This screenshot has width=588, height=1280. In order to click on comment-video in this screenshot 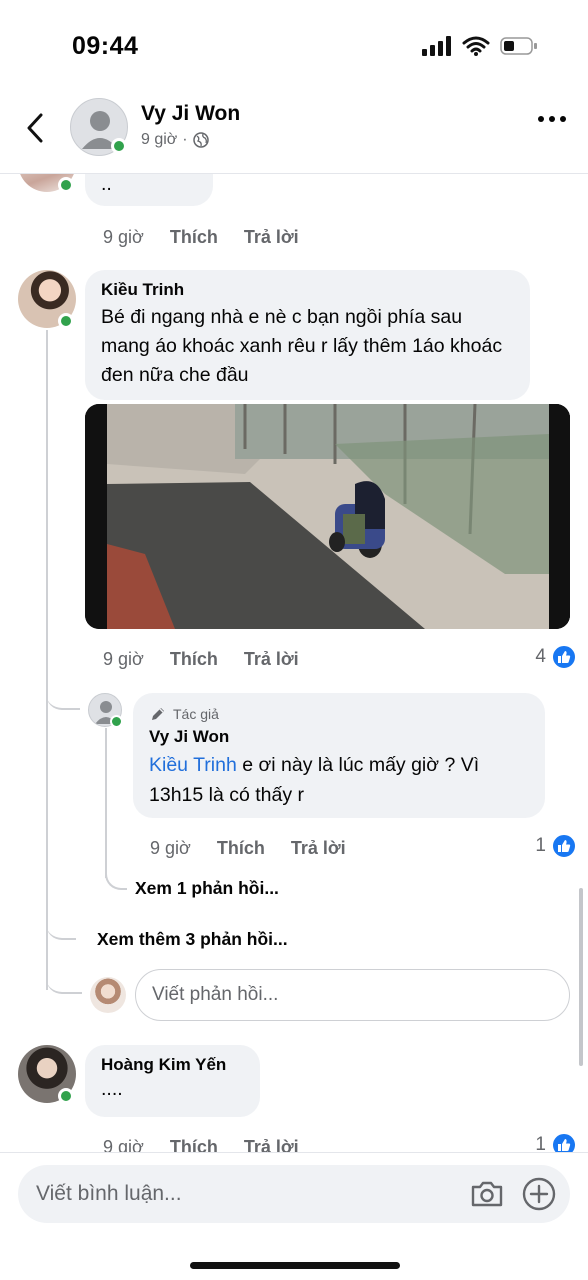, I will do `click(327, 516)`.